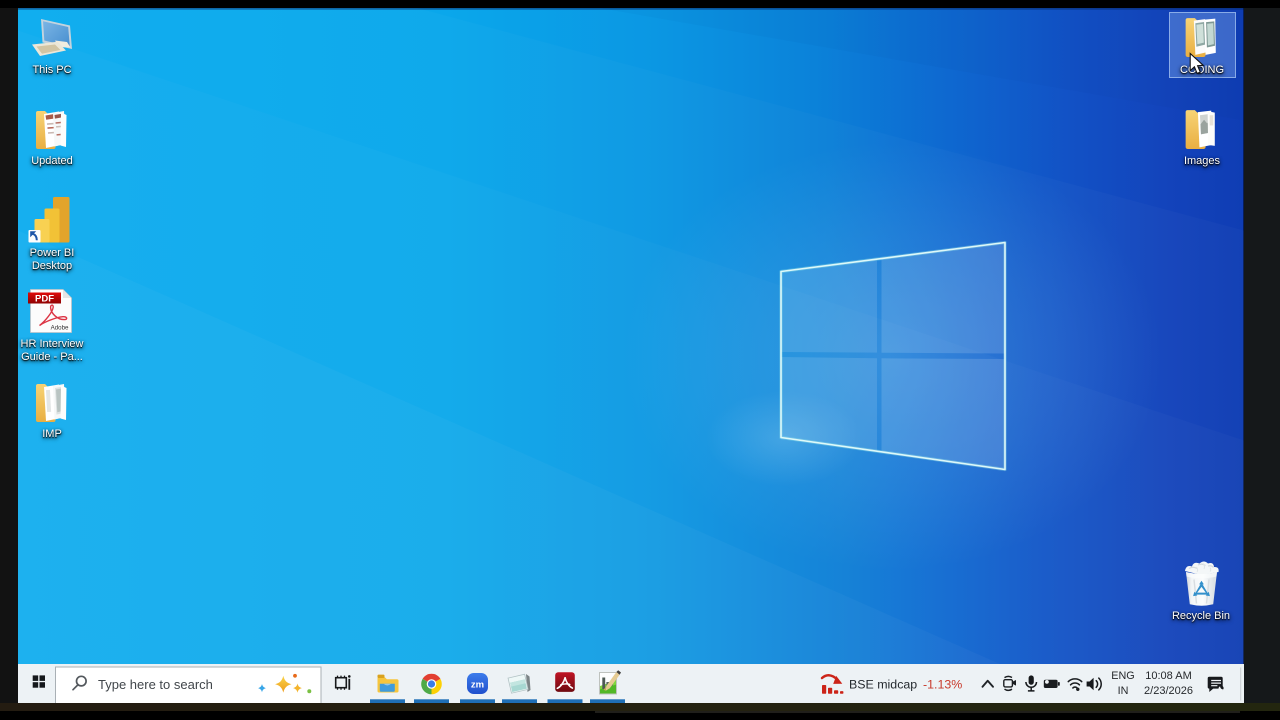  I want to click on svg-text: 2/23/2026, so click(1168, 691).